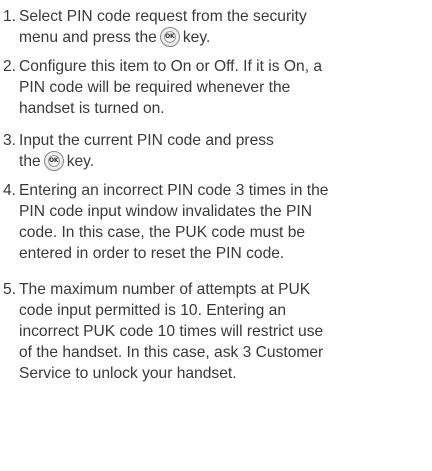 The height and width of the screenshot is (471, 432). What do you see at coordinates (10, 140) in the screenshot?
I see `step-3-number: 3.` at bounding box center [10, 140].